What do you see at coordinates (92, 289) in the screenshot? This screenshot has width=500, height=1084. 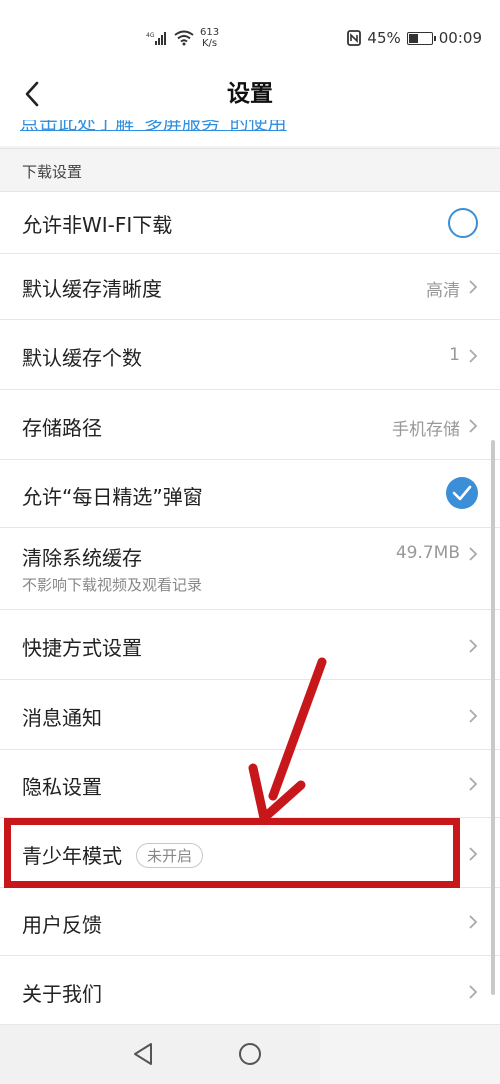 I see `setting-label: 默认缓存清晰度` at bounding box center [92, 289].